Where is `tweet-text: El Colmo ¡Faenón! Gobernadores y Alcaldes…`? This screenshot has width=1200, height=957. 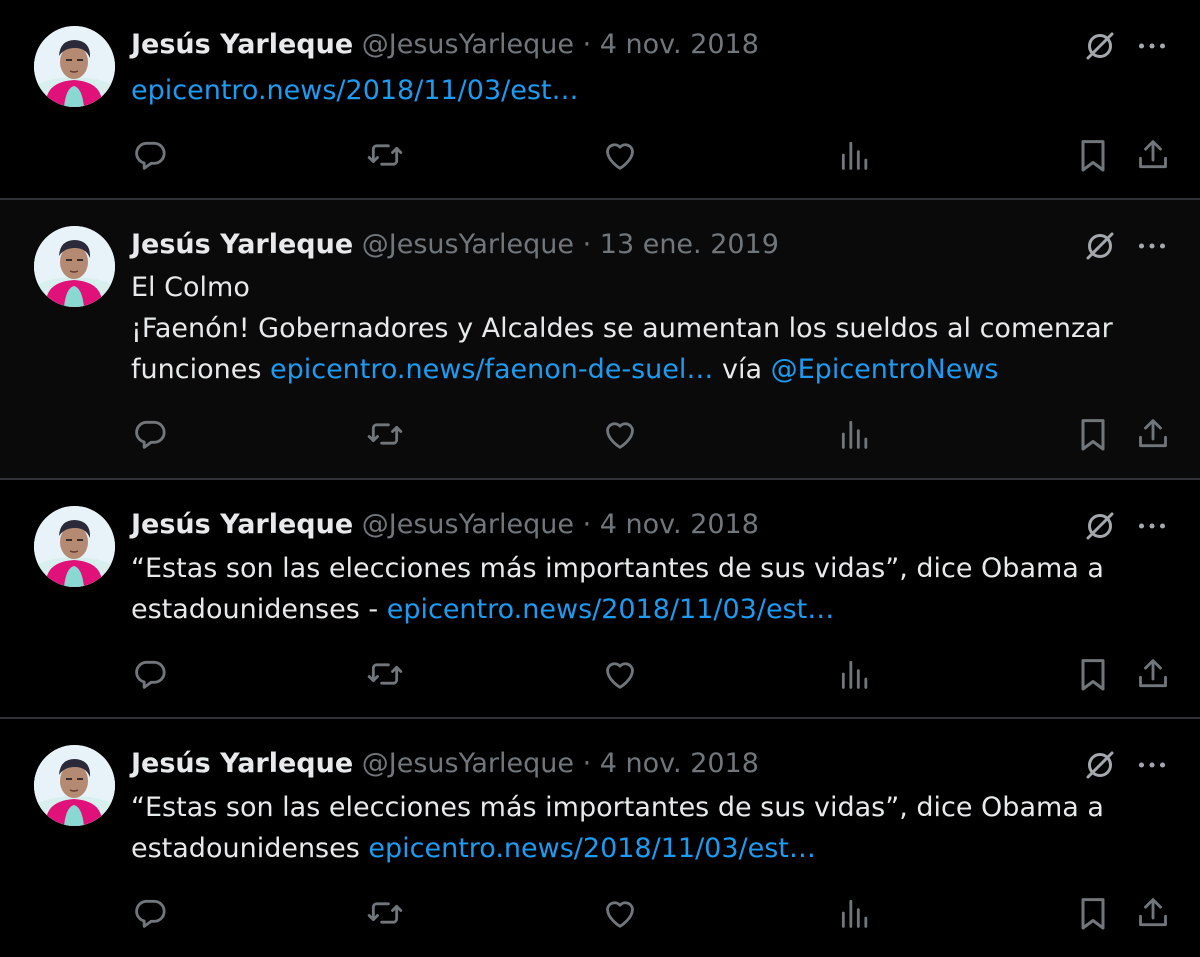 tweet-text: El Colmo ¡Faenón! Gobernadores y Alcaldes… is located at coordinates (635, 328).